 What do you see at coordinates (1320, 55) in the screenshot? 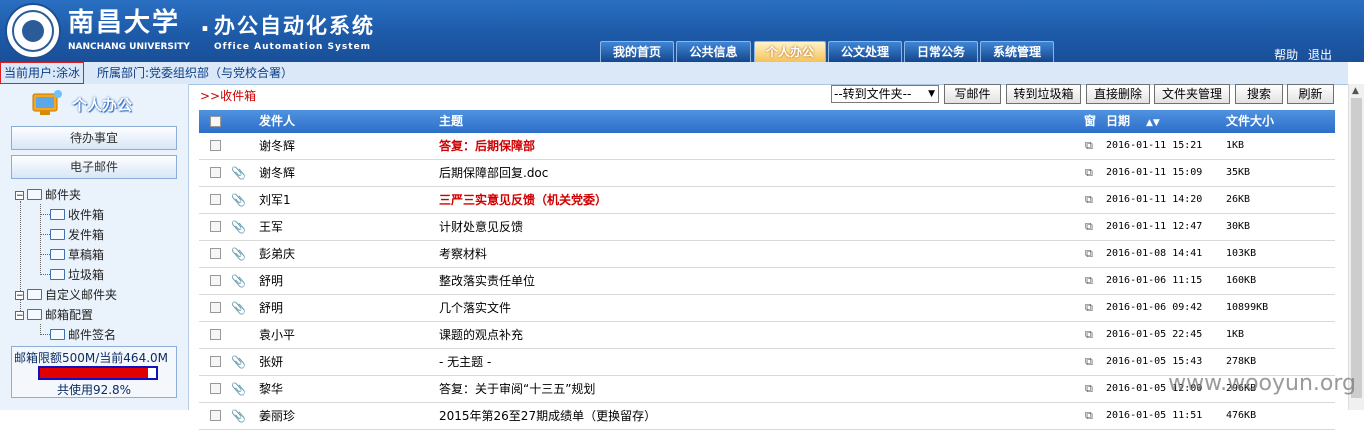
I see `logout-link: 退出` at bounding box center [1320, 55].